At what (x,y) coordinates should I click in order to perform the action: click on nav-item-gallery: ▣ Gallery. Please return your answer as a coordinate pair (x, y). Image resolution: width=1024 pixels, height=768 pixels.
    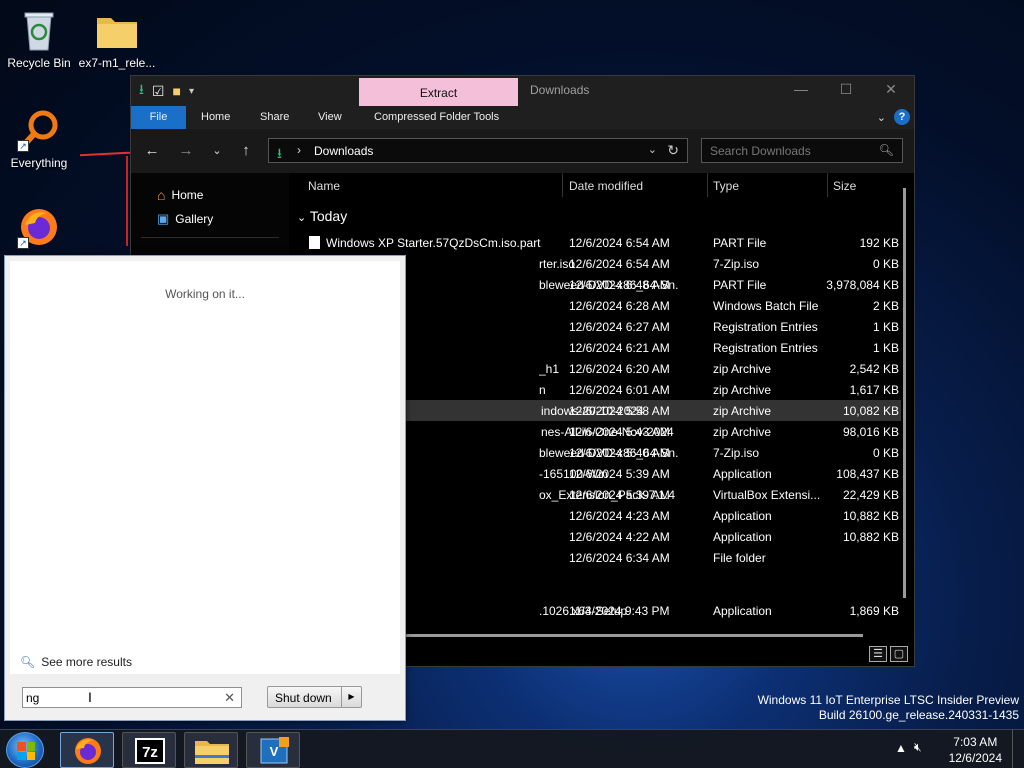
    Looking at the image, I should click on (185, 219).